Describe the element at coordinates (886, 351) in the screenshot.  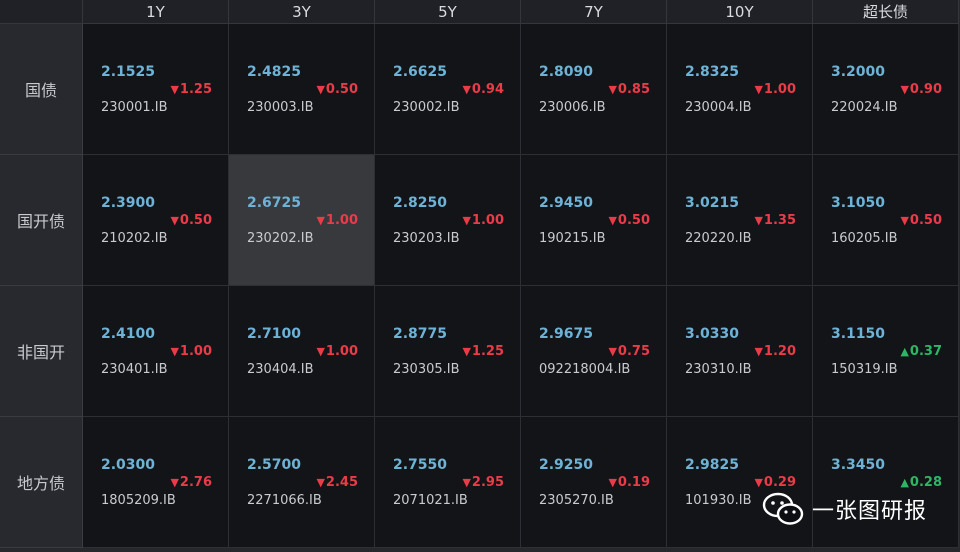
I see `bond-cell: 3.1150 ▲ 0.37 150319.IB` at that location.